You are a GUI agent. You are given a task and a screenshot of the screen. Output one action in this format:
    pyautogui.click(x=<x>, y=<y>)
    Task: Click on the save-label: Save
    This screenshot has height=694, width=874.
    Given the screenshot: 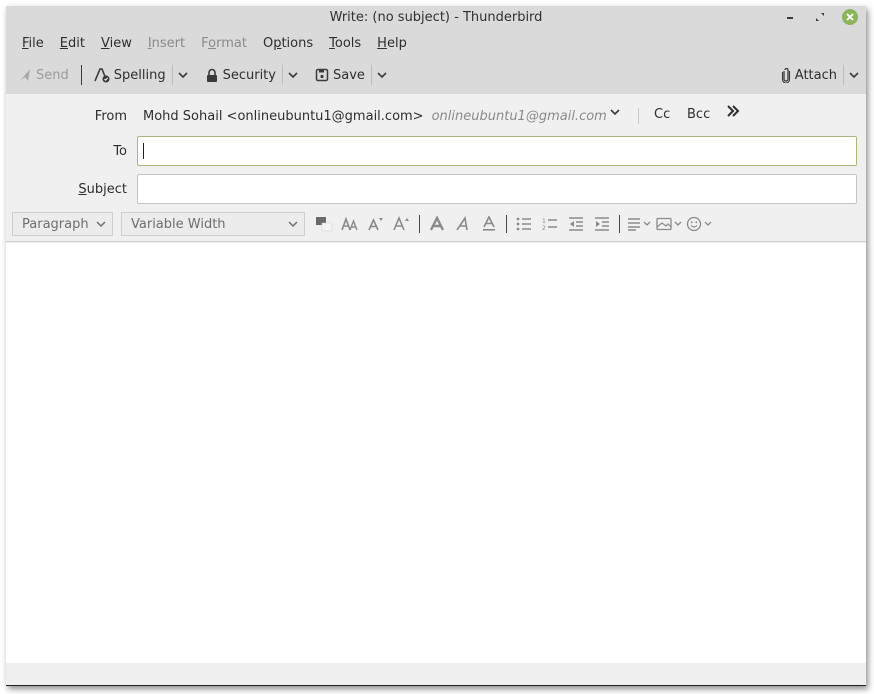 What is the action you would take?
    pyautogui.click(x=348, y=75)
    